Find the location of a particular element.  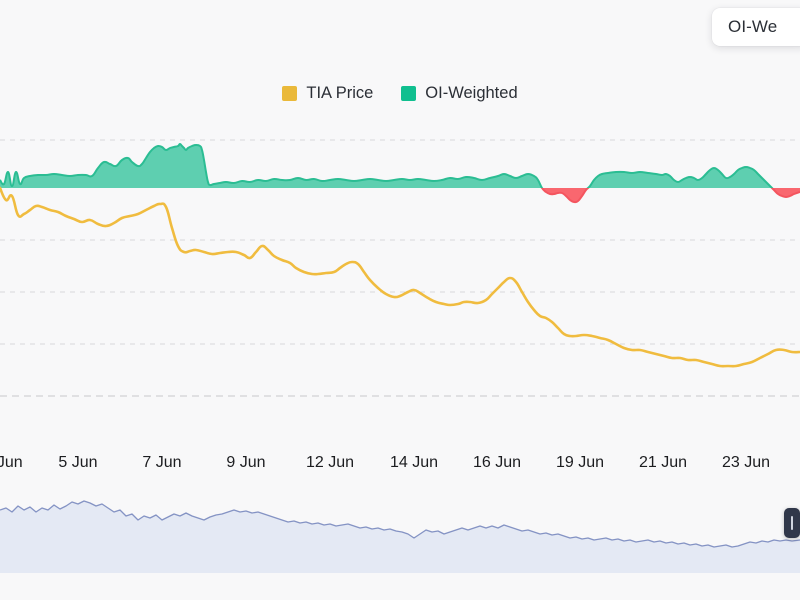

navigator-area-fill is located at coordinates (400, 537).